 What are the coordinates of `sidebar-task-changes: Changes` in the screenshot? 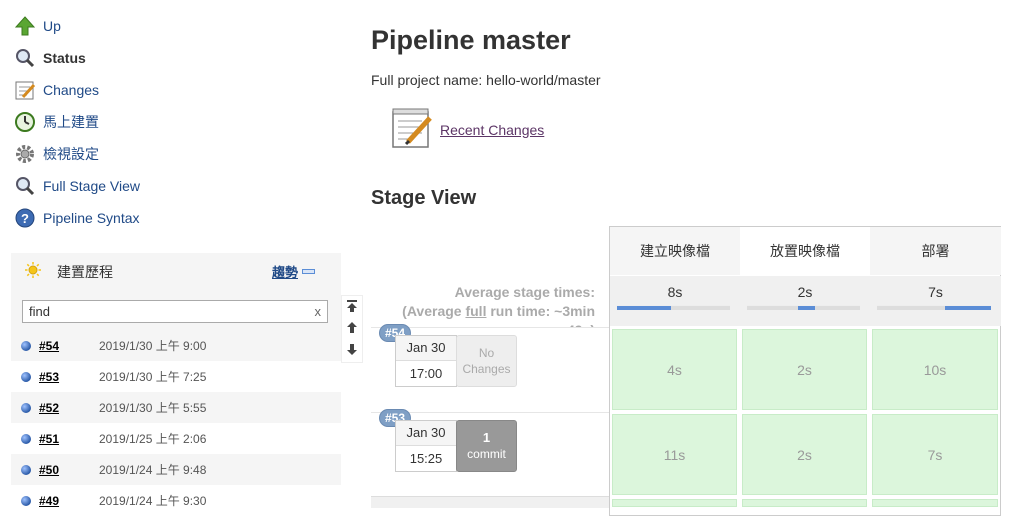 It's located at (56, 90).